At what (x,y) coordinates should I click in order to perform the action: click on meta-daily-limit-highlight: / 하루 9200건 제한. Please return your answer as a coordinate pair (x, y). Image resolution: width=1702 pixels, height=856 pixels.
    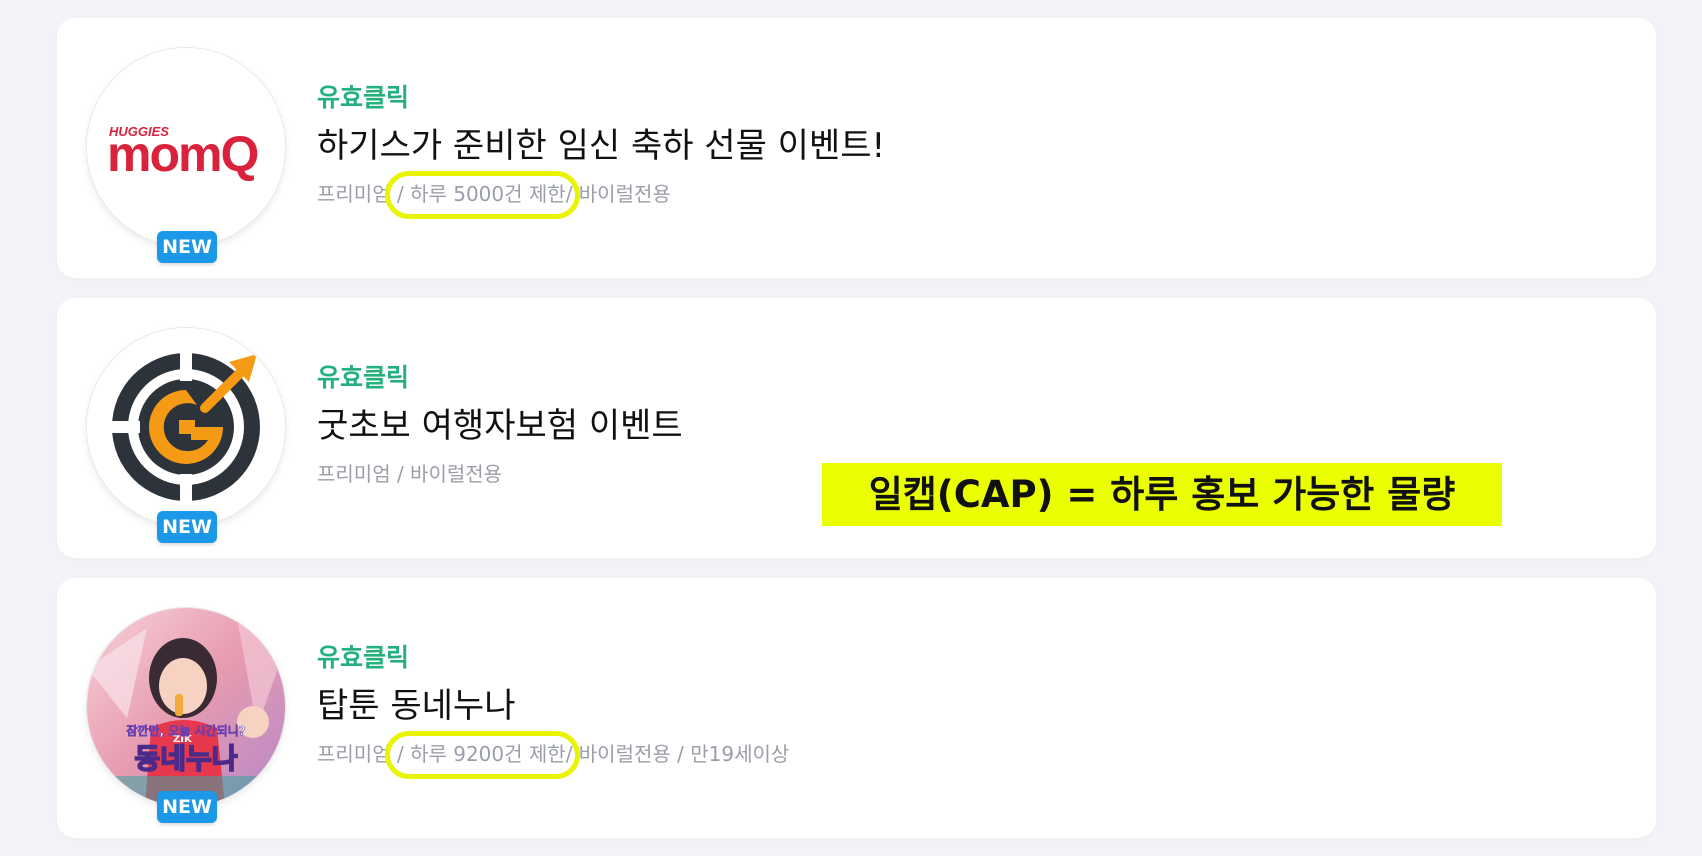
    Looking at the image, I should click on (482, 755).